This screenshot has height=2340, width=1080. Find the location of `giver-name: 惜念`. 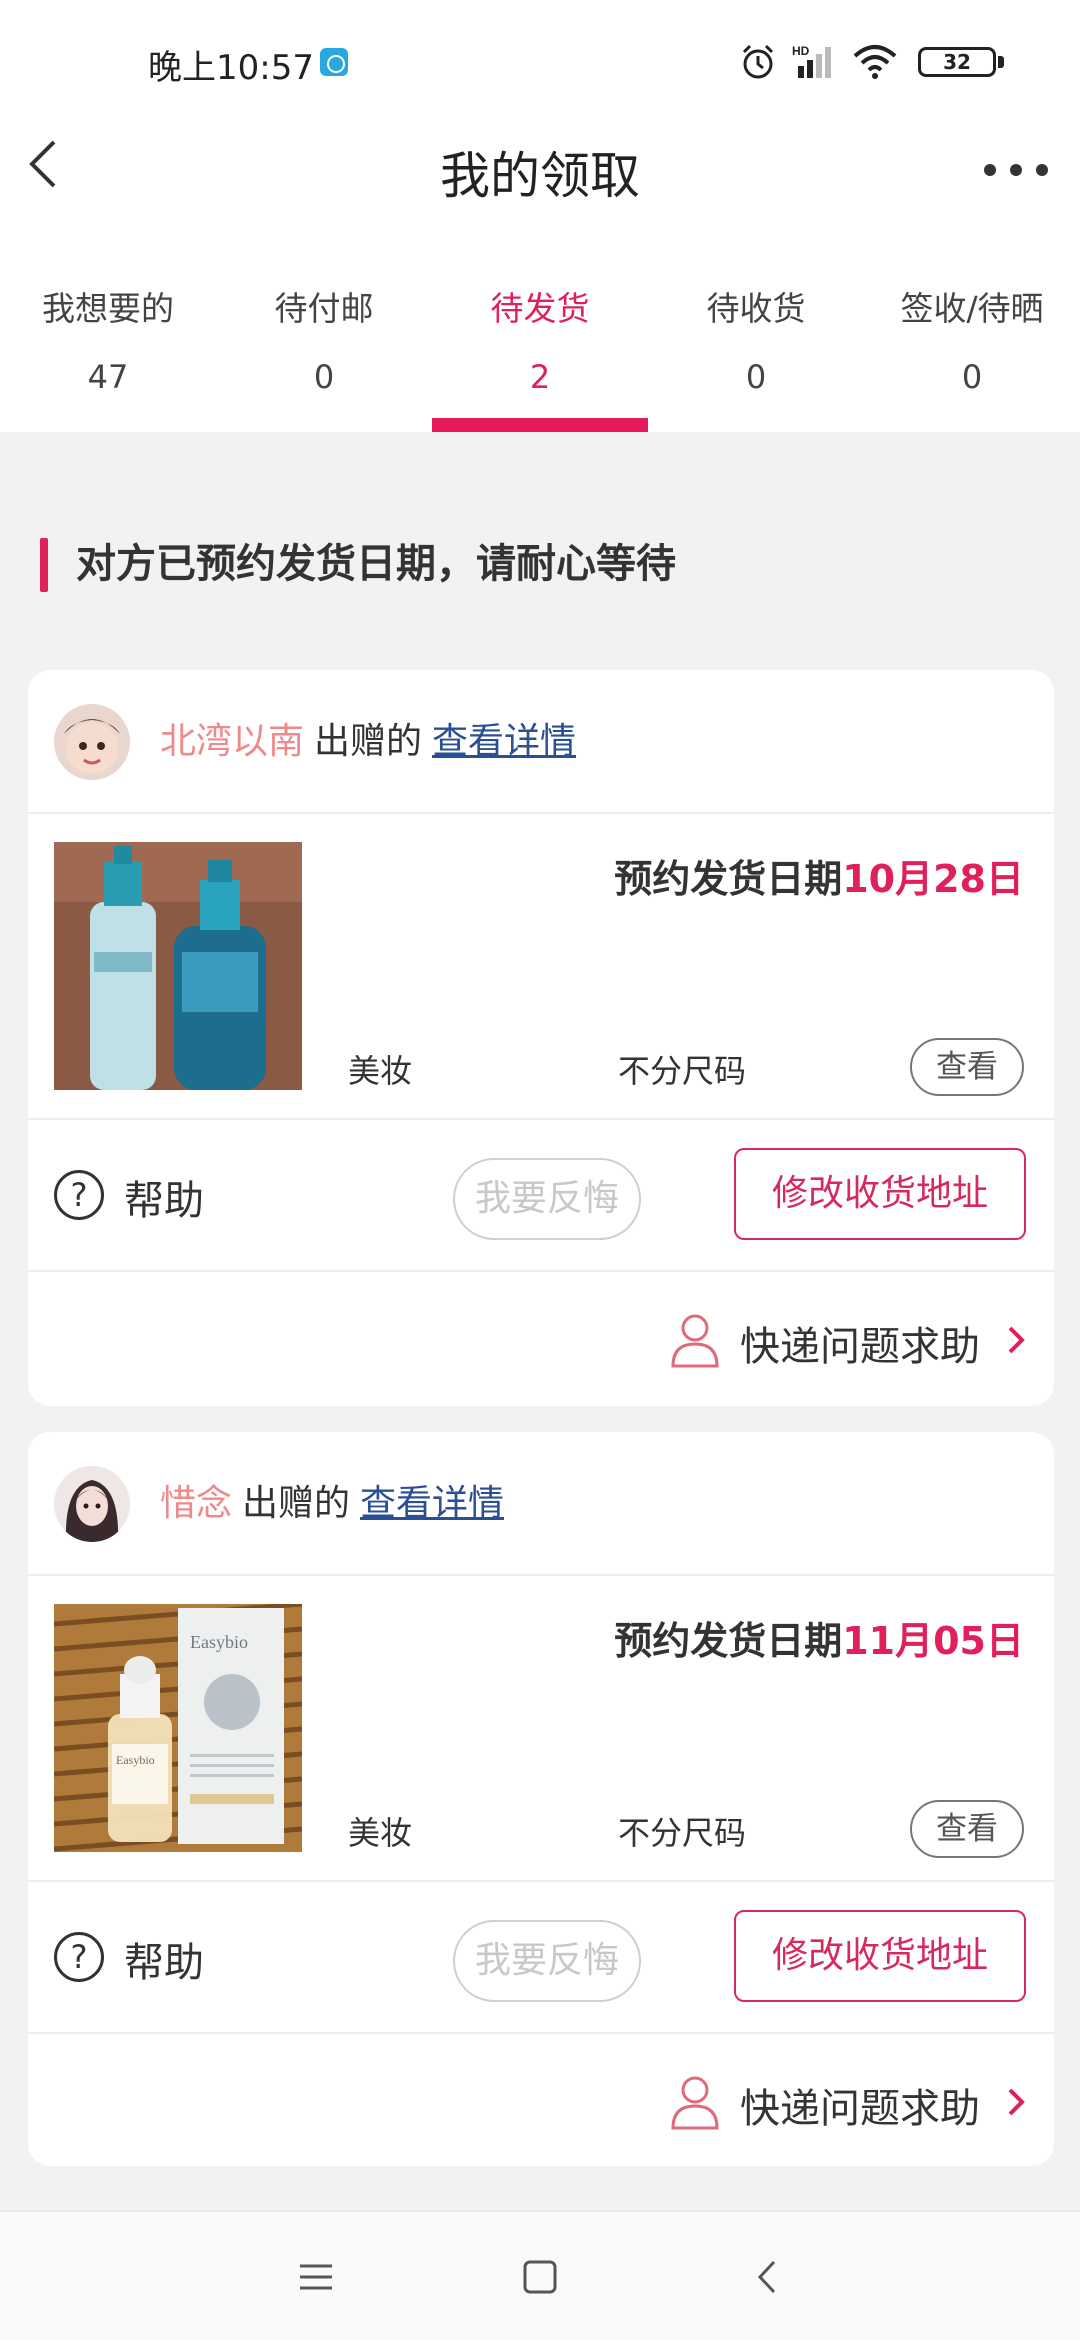

giver-name: 惜念 is located at coordinates (196, 1503).